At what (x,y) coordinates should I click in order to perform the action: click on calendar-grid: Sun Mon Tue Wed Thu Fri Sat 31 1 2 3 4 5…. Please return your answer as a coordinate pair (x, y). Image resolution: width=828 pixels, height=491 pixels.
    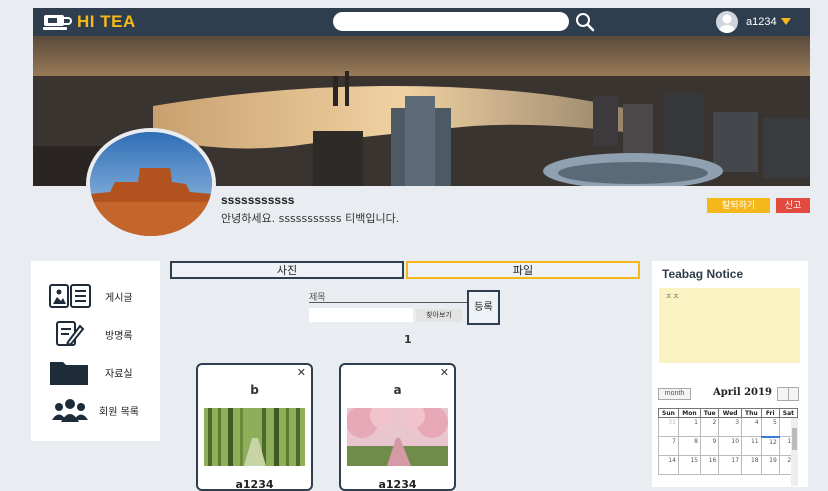
    Looking at the image, I should click on (728, 441).